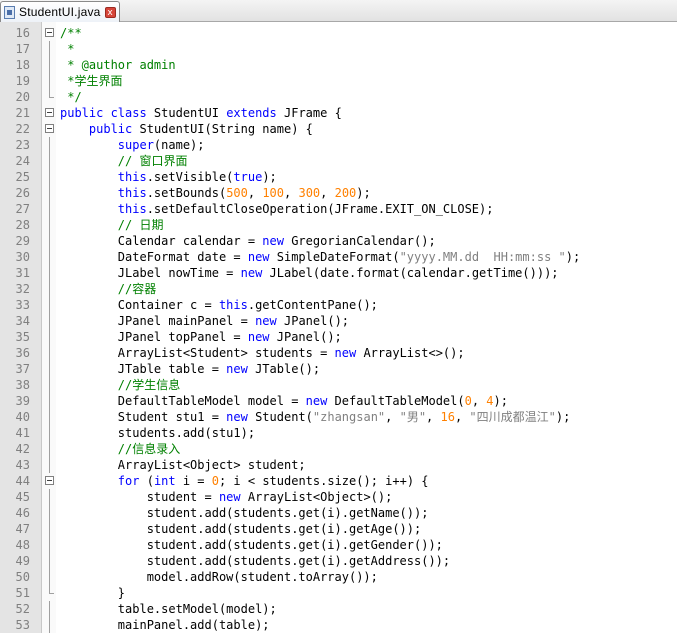  What do you see at coordinates (338, 593) in the screenshot?
I see `code-line: 51 }` at bounding box center [338, 593].